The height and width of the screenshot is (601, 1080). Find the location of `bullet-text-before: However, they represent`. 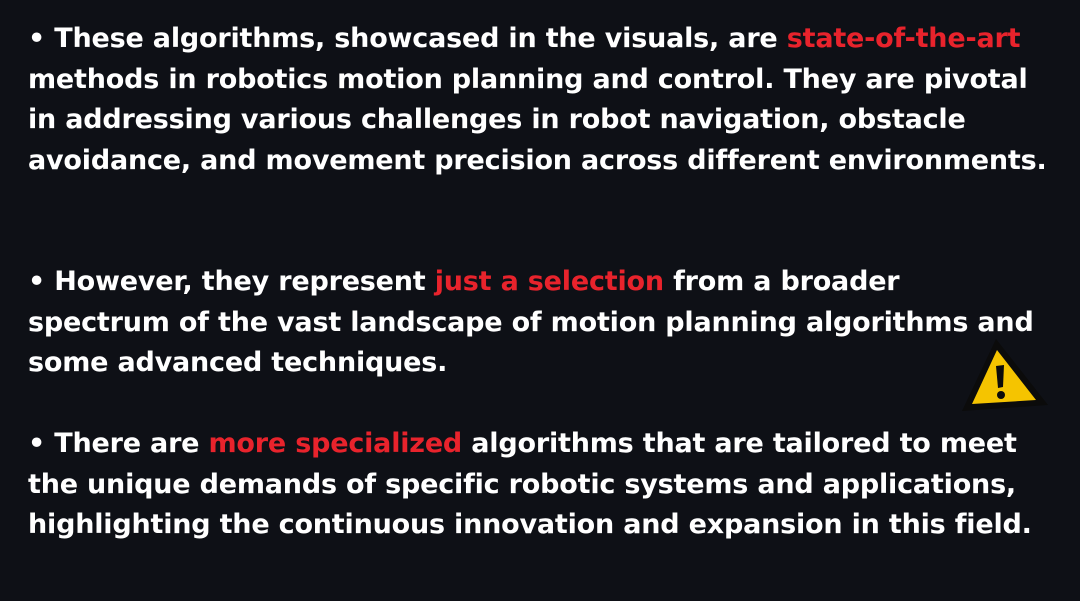

bullet-text-before: However, they represent is located at coordinates (244, 281).